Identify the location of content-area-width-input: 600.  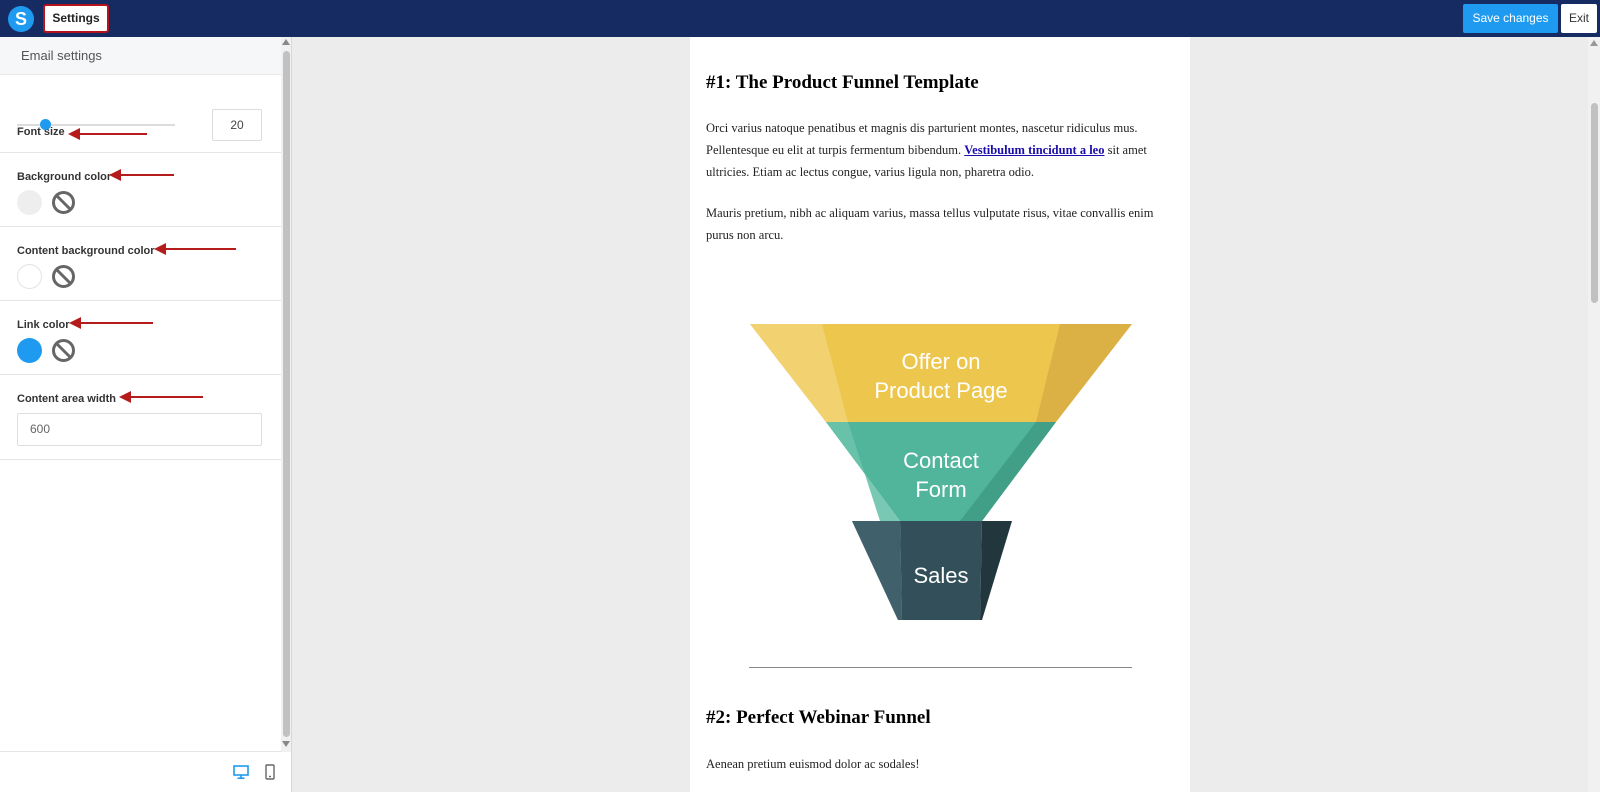
(139, 429).